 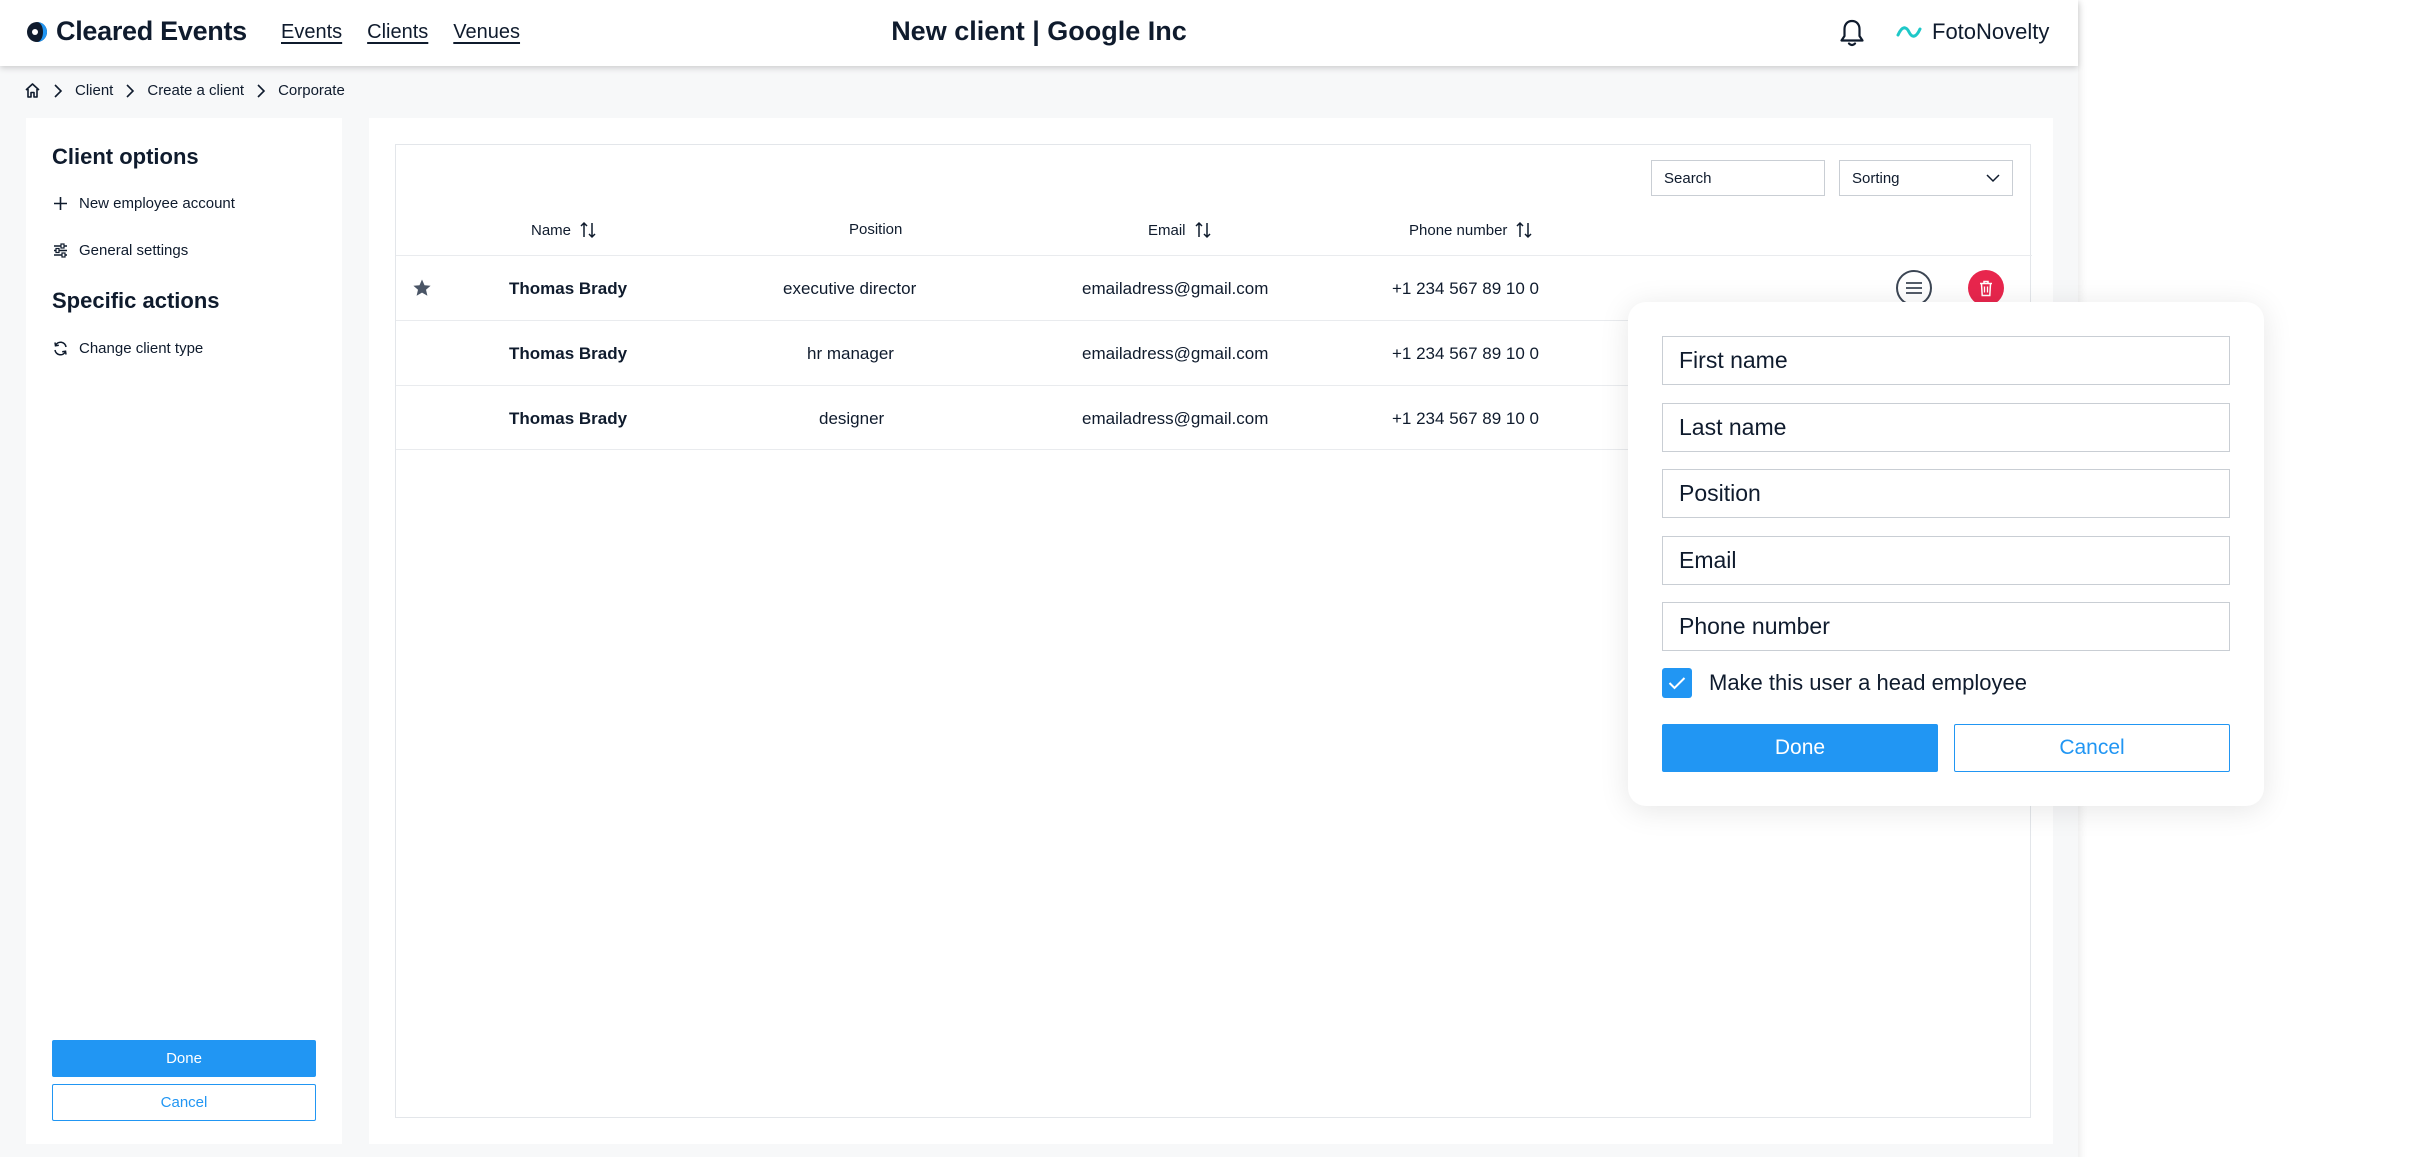 I want to click on breadcrumb-corporate: Corporate, so click(x=311, y=90).